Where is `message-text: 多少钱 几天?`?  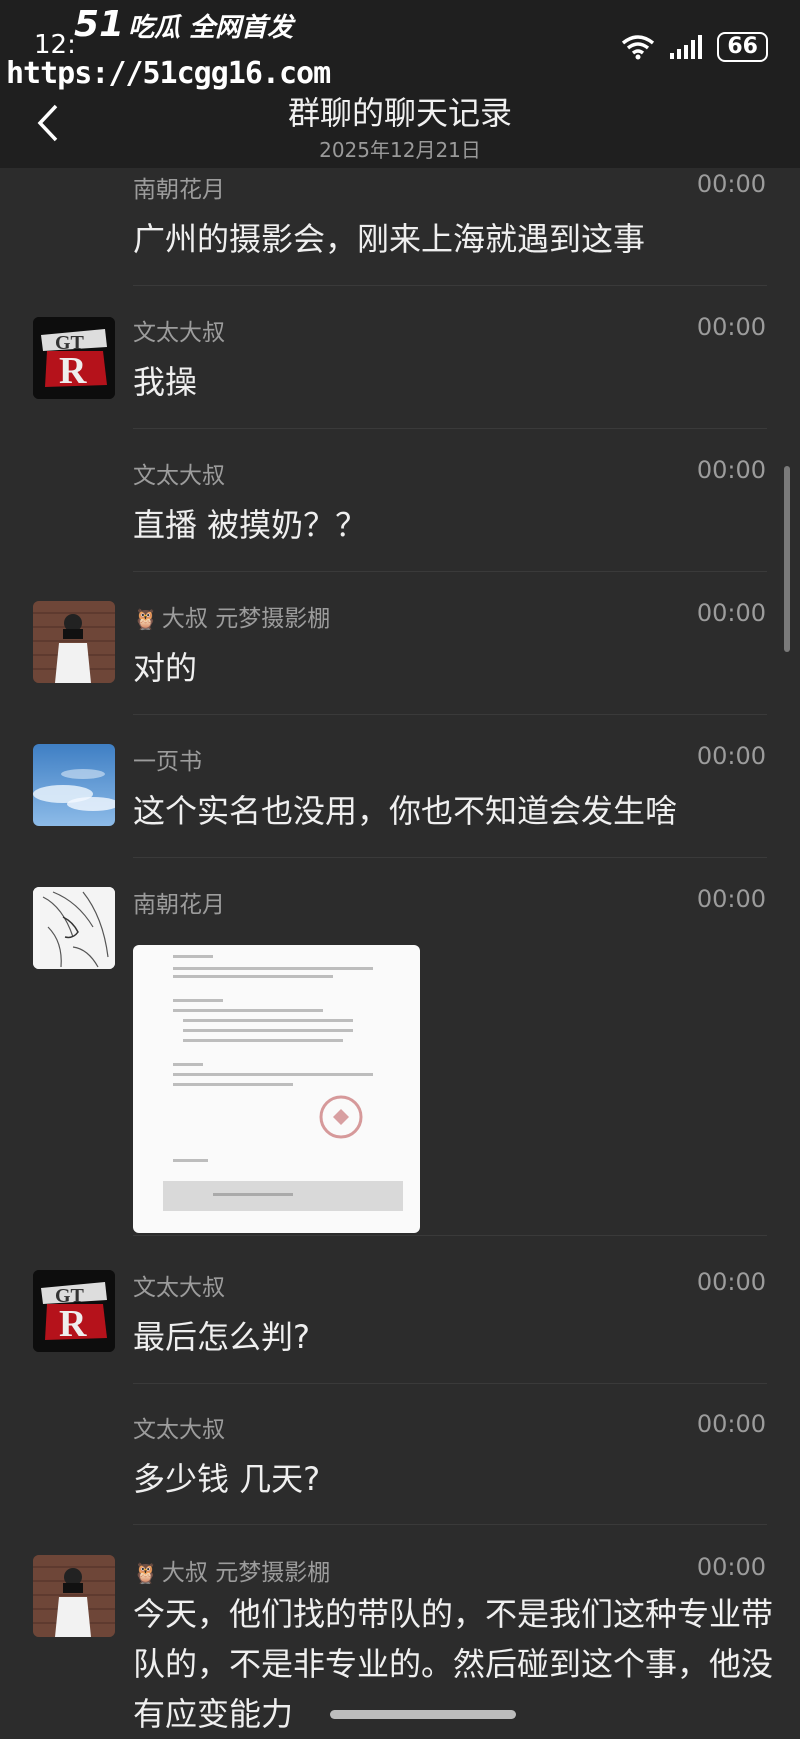 message-text: 多少钱 几天? is located at coordinates (226, 1477).